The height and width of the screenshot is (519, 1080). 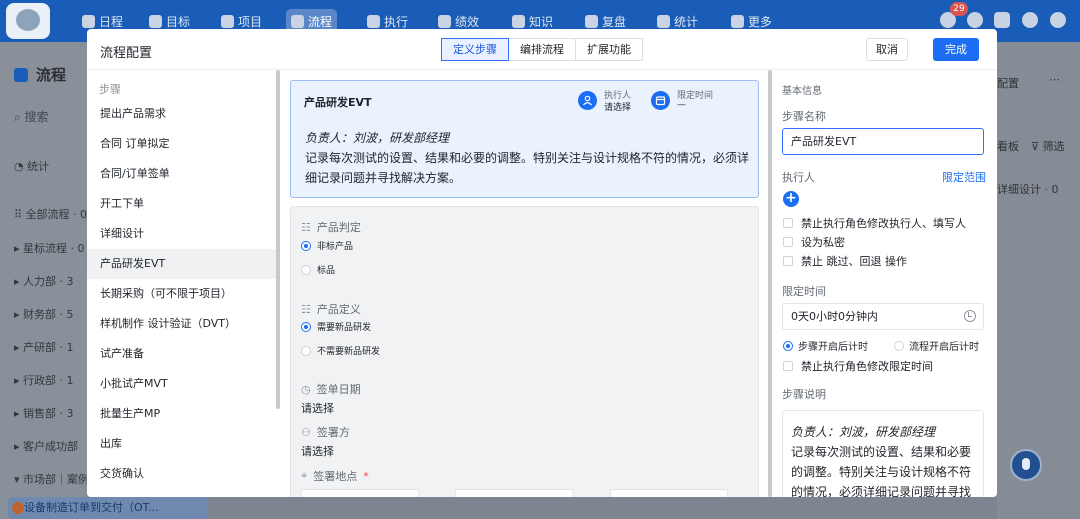 I want to click on add-executor-button: +, so click(x=791, y=199).